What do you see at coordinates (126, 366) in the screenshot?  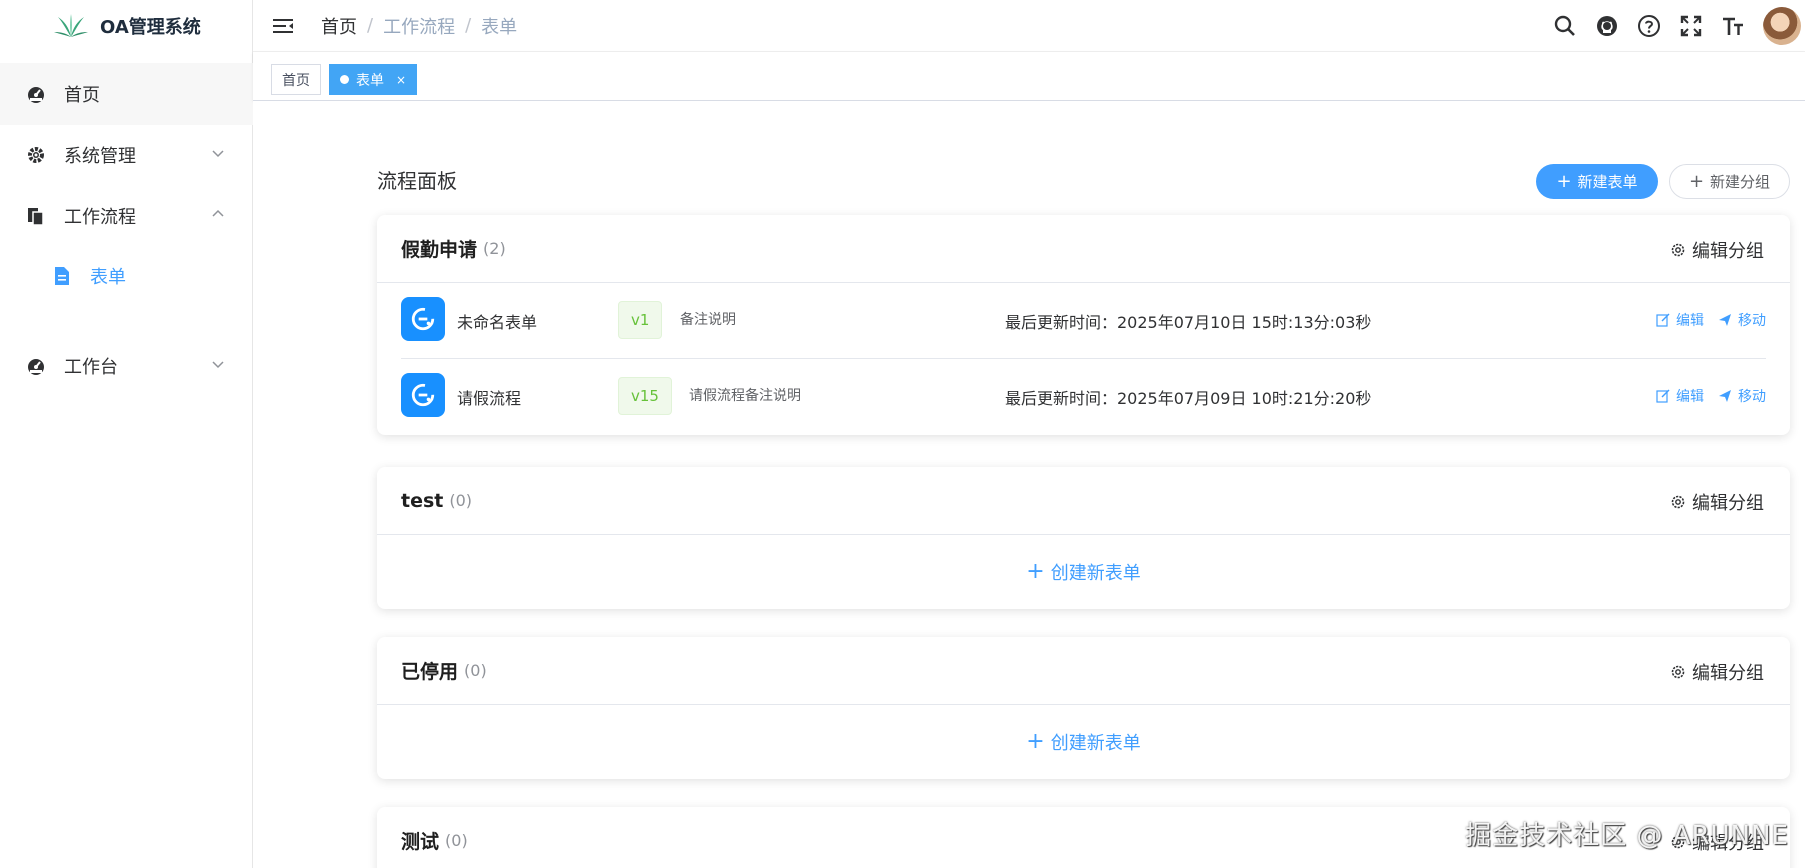 I see `sidebar-item-workbench: 工作台` at bounding box center [126, 366].